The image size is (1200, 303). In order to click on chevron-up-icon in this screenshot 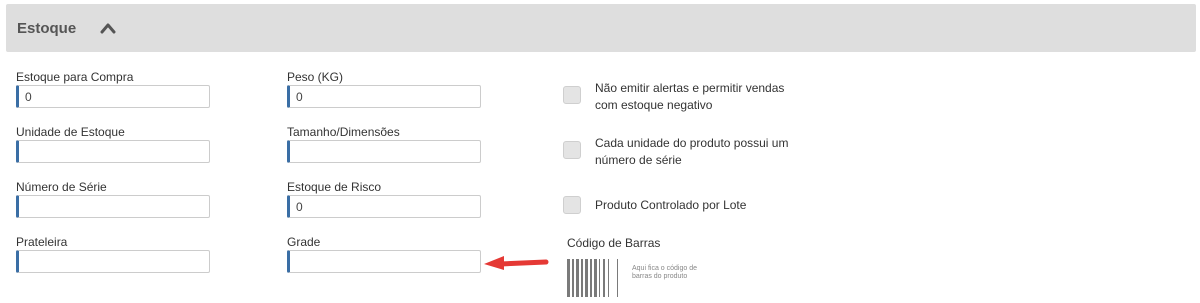, I will do `click(108, 28)`.